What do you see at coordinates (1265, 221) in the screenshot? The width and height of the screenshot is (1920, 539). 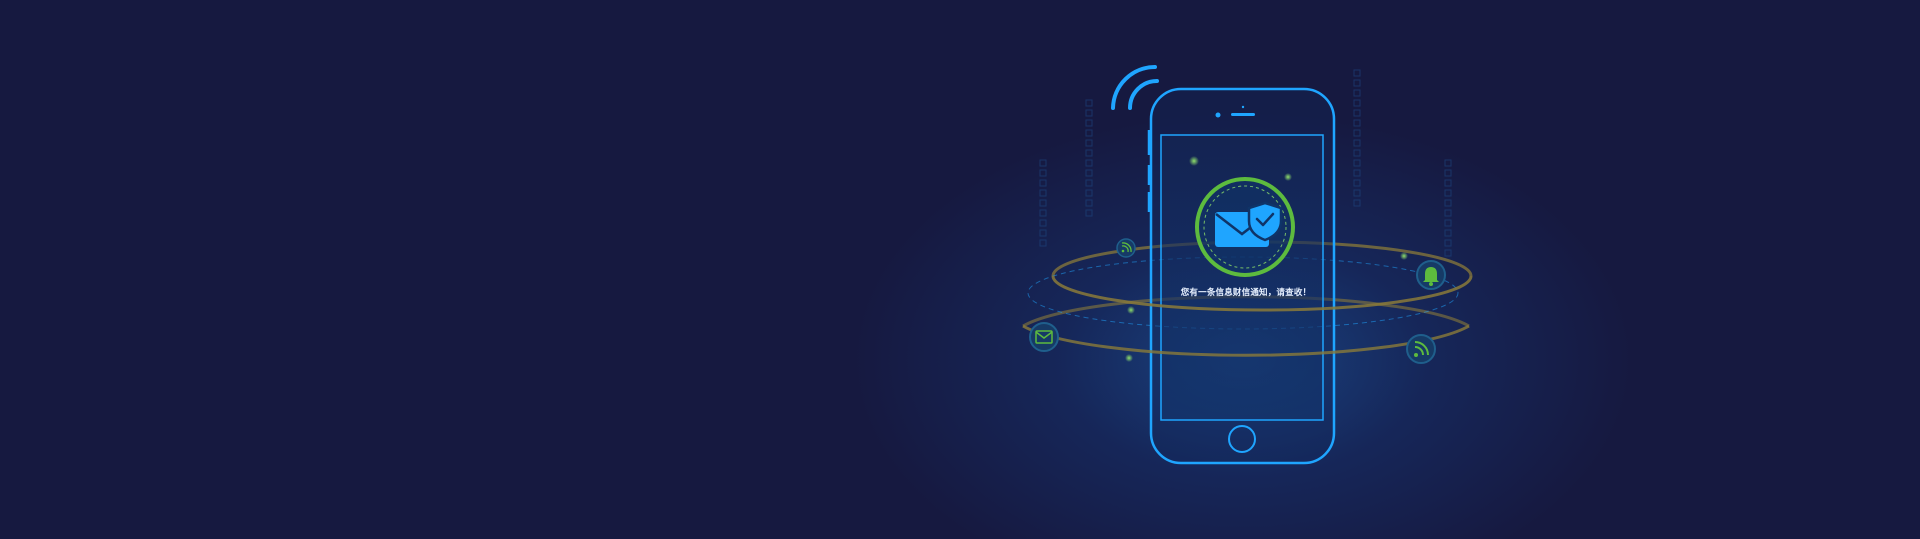 I see `shield-check-icon` at bounding box center [1265, 221].